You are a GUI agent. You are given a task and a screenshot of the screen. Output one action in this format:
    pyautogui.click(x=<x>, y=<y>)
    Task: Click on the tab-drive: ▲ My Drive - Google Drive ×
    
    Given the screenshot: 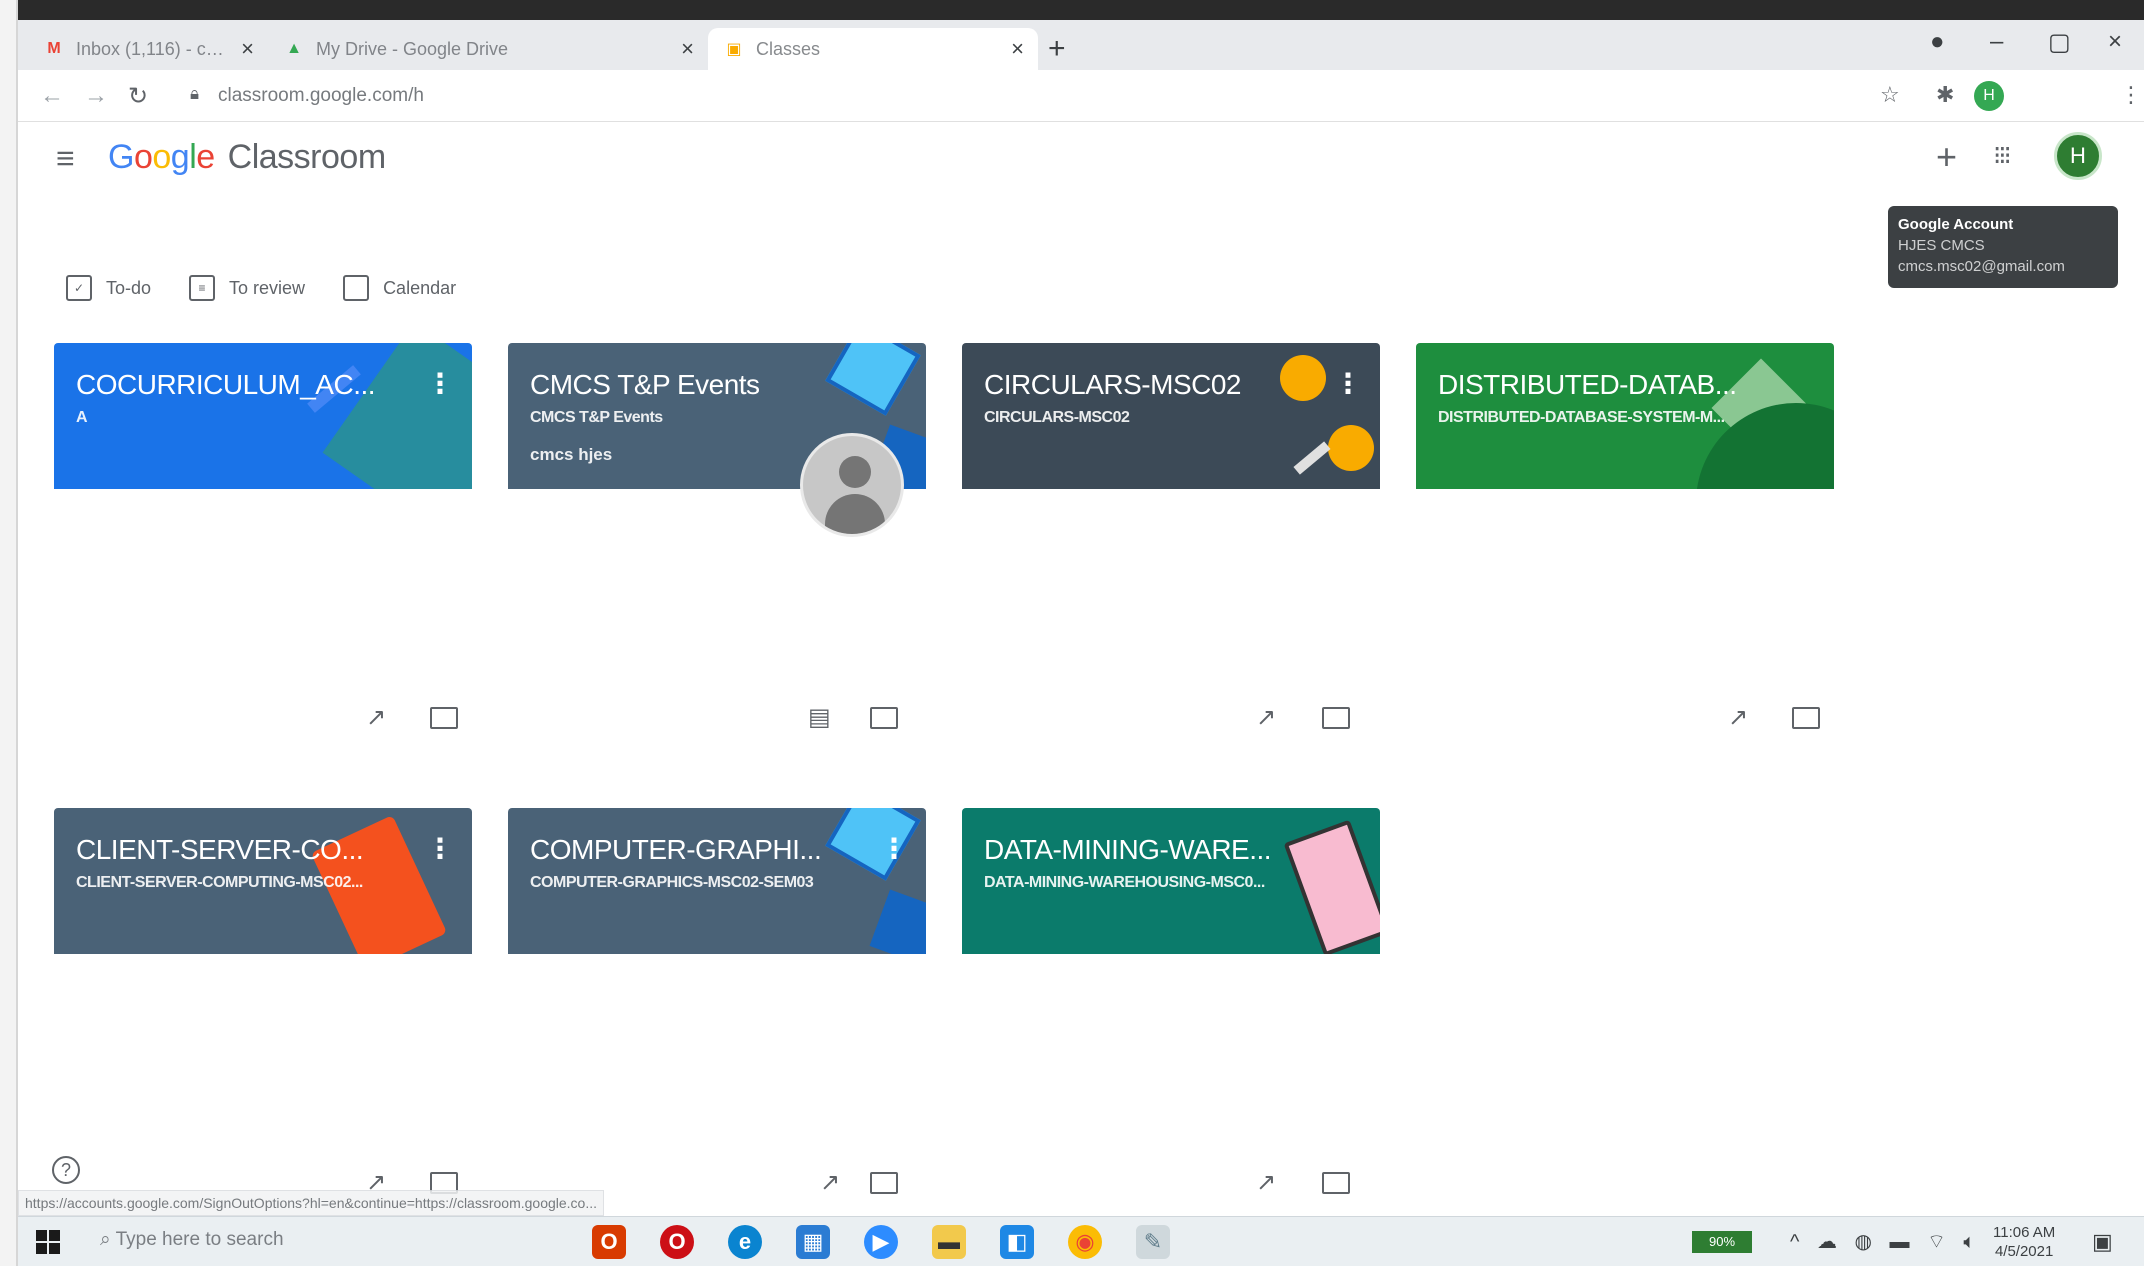 What is the action you would take?
    pyautogui.click(x=488, y=49)
    